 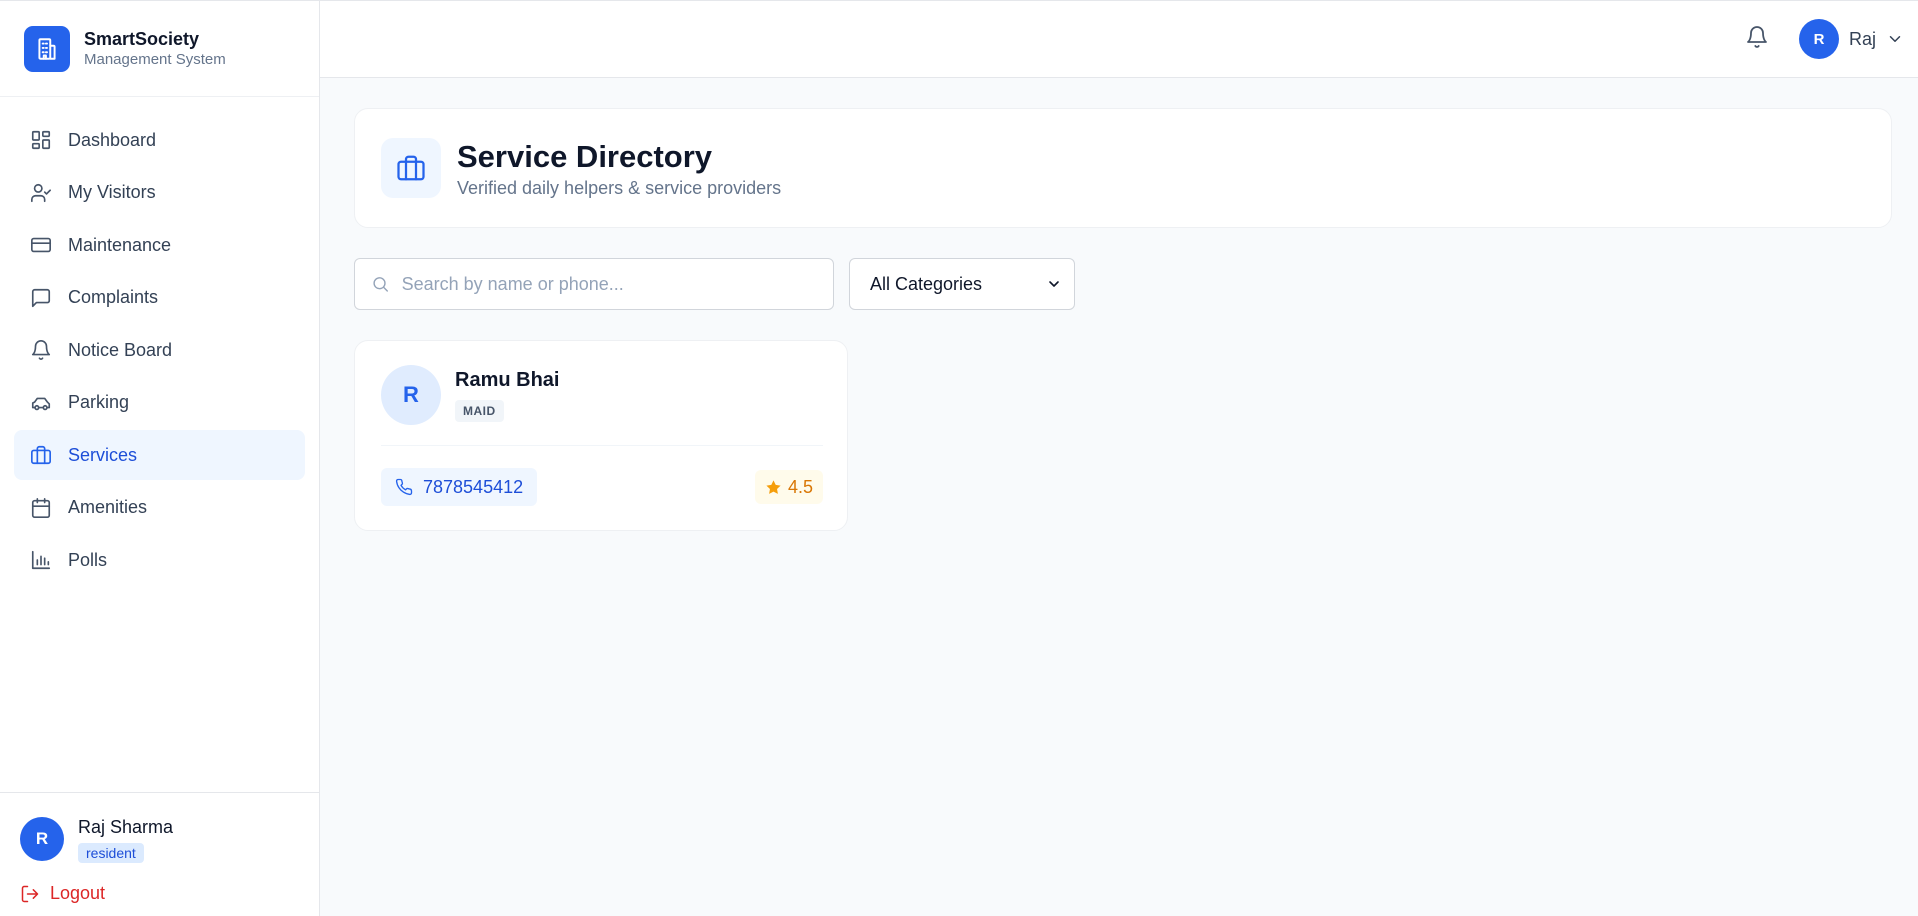 I want to click on sidebar-item-polls: Polls, so click(x=159, y=560).